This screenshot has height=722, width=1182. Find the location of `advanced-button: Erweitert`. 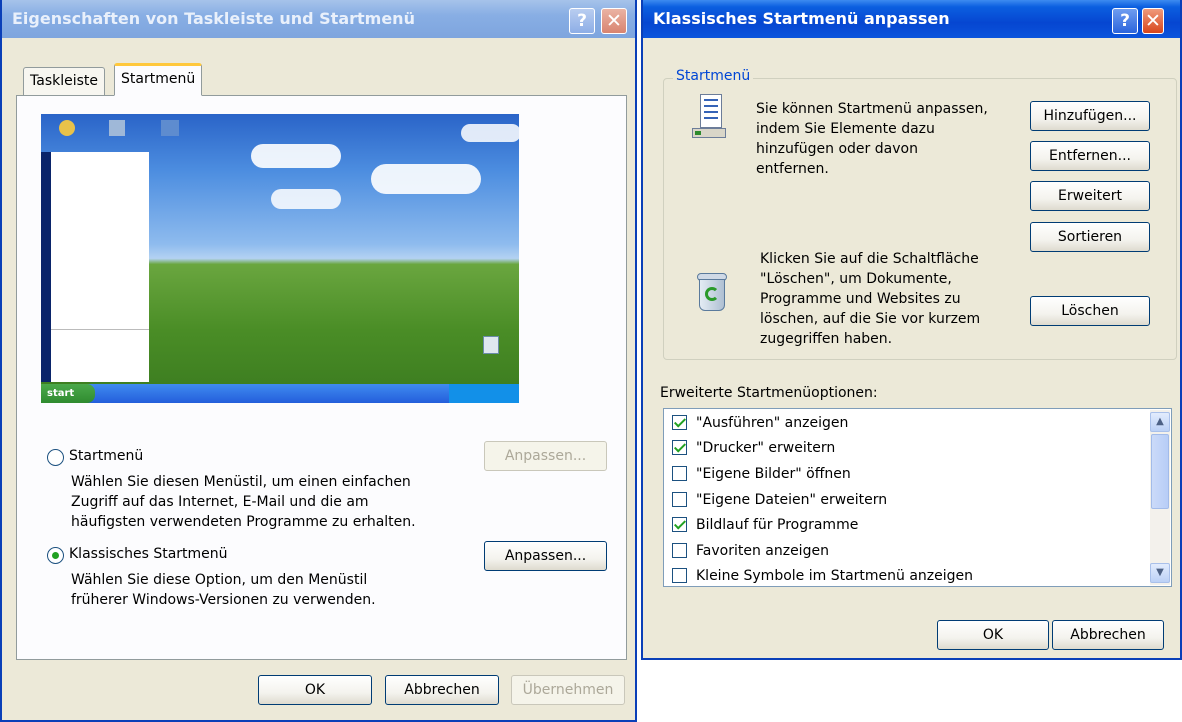

advanced-button: Erweitert is located at coordinates (1090, 196).